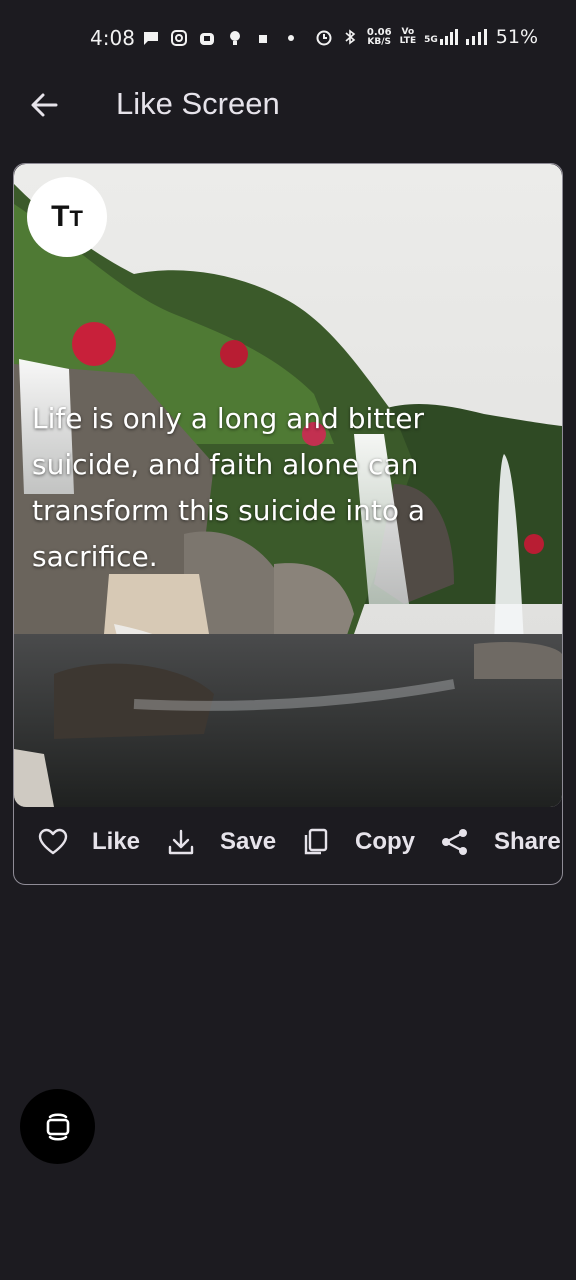  What do you see at coordinates (248, 841) in the screenshot?
I see `save-label: Save` at bounding box center [248, 841].